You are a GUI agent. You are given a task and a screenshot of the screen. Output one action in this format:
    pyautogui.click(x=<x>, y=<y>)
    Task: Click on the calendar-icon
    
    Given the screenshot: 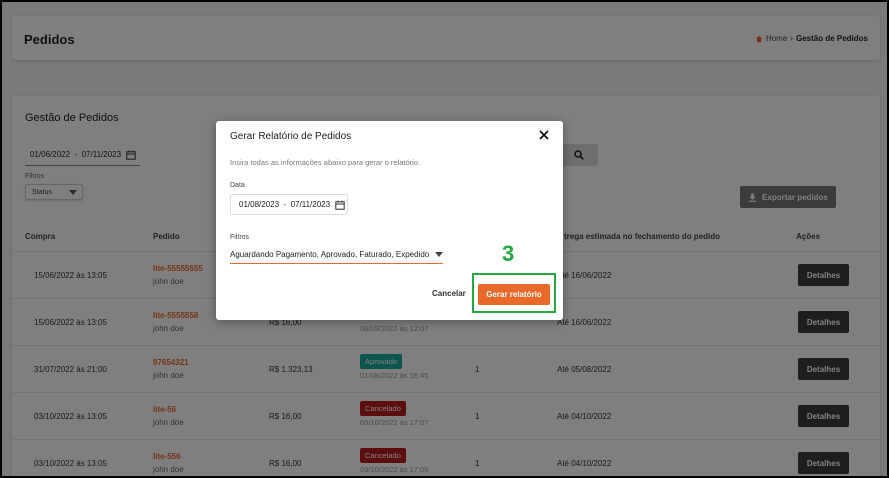 What is the action you would take?
    pyautogui.click(x=340, y=205)
    